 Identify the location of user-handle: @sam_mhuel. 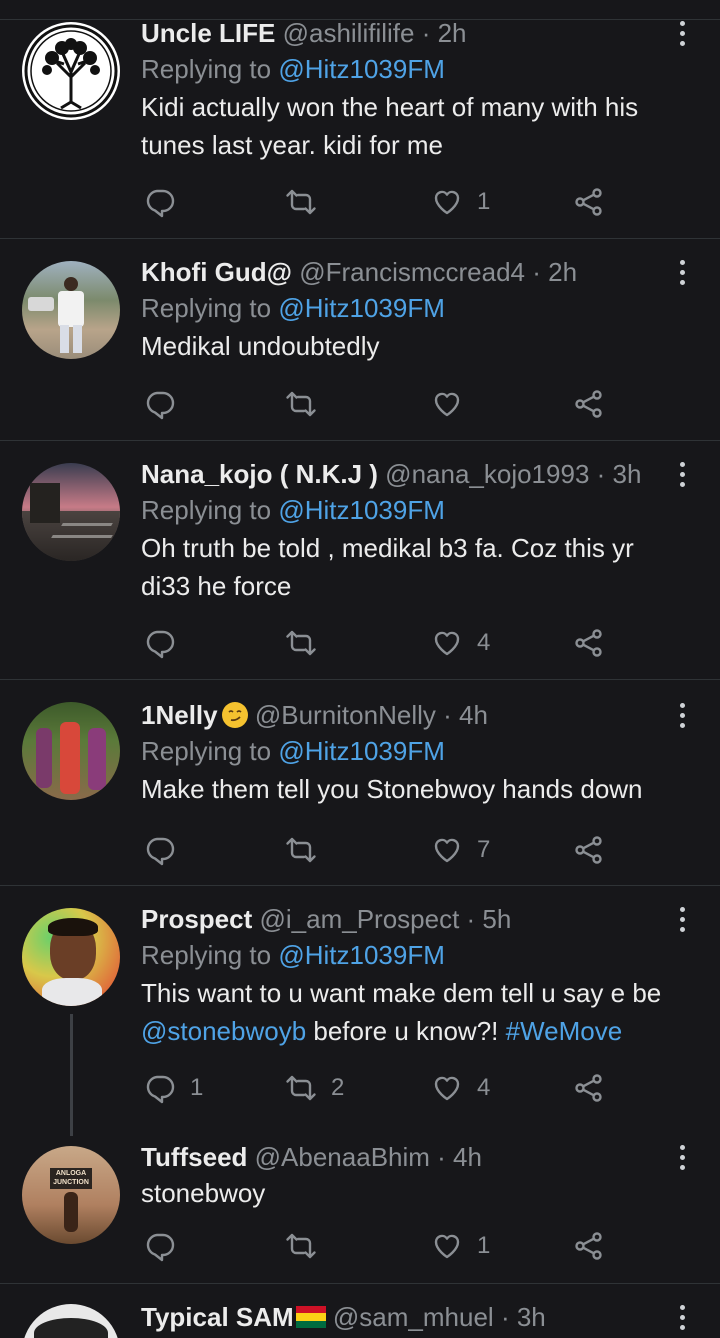
(413, 1317).